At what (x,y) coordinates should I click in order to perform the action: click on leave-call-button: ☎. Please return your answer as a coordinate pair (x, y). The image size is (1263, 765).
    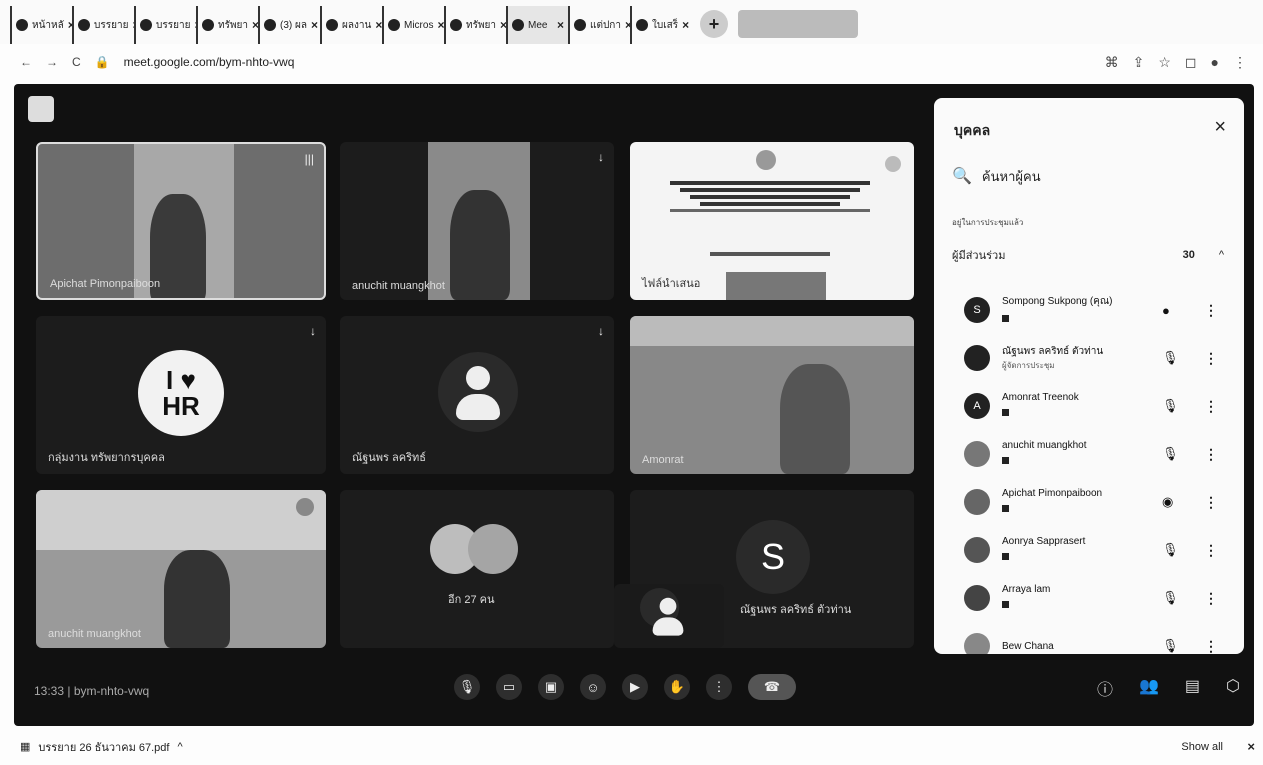
    Looking at the image, I should click on (772, 687).